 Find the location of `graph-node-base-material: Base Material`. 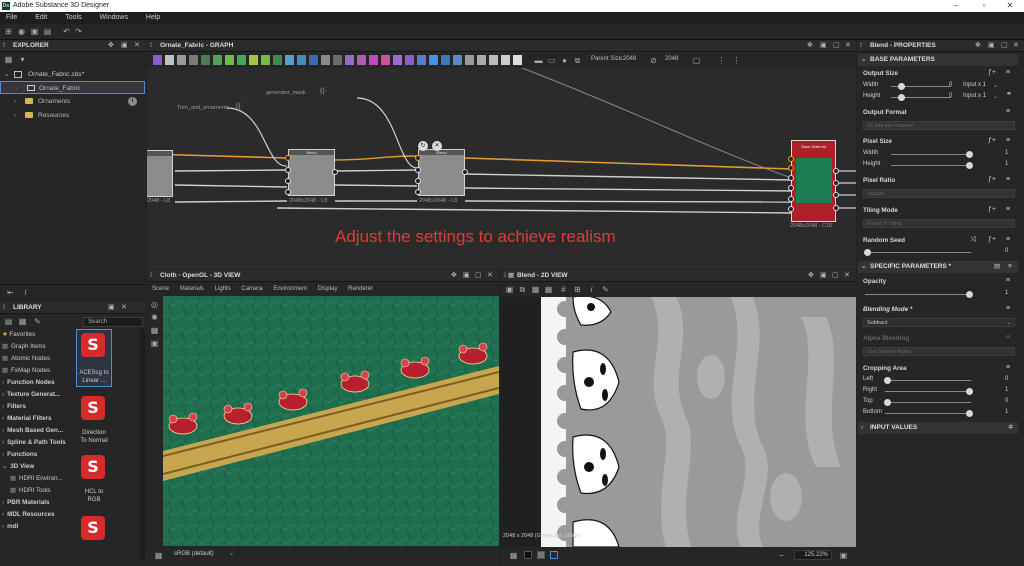

graph-node-base-material: Base Material is located at coordinates (813, 181).